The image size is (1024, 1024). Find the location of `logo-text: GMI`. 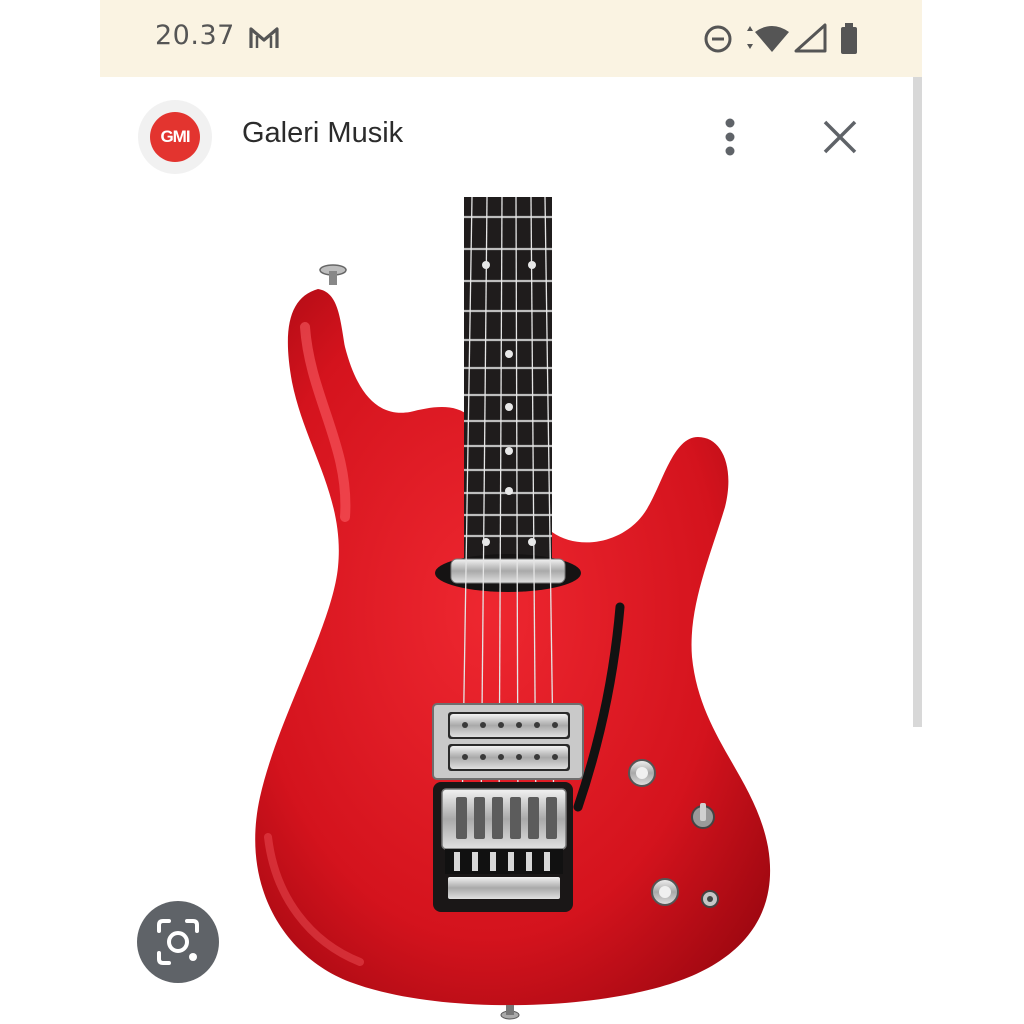

logo-text: GMI is located at coordinates (175, 137).